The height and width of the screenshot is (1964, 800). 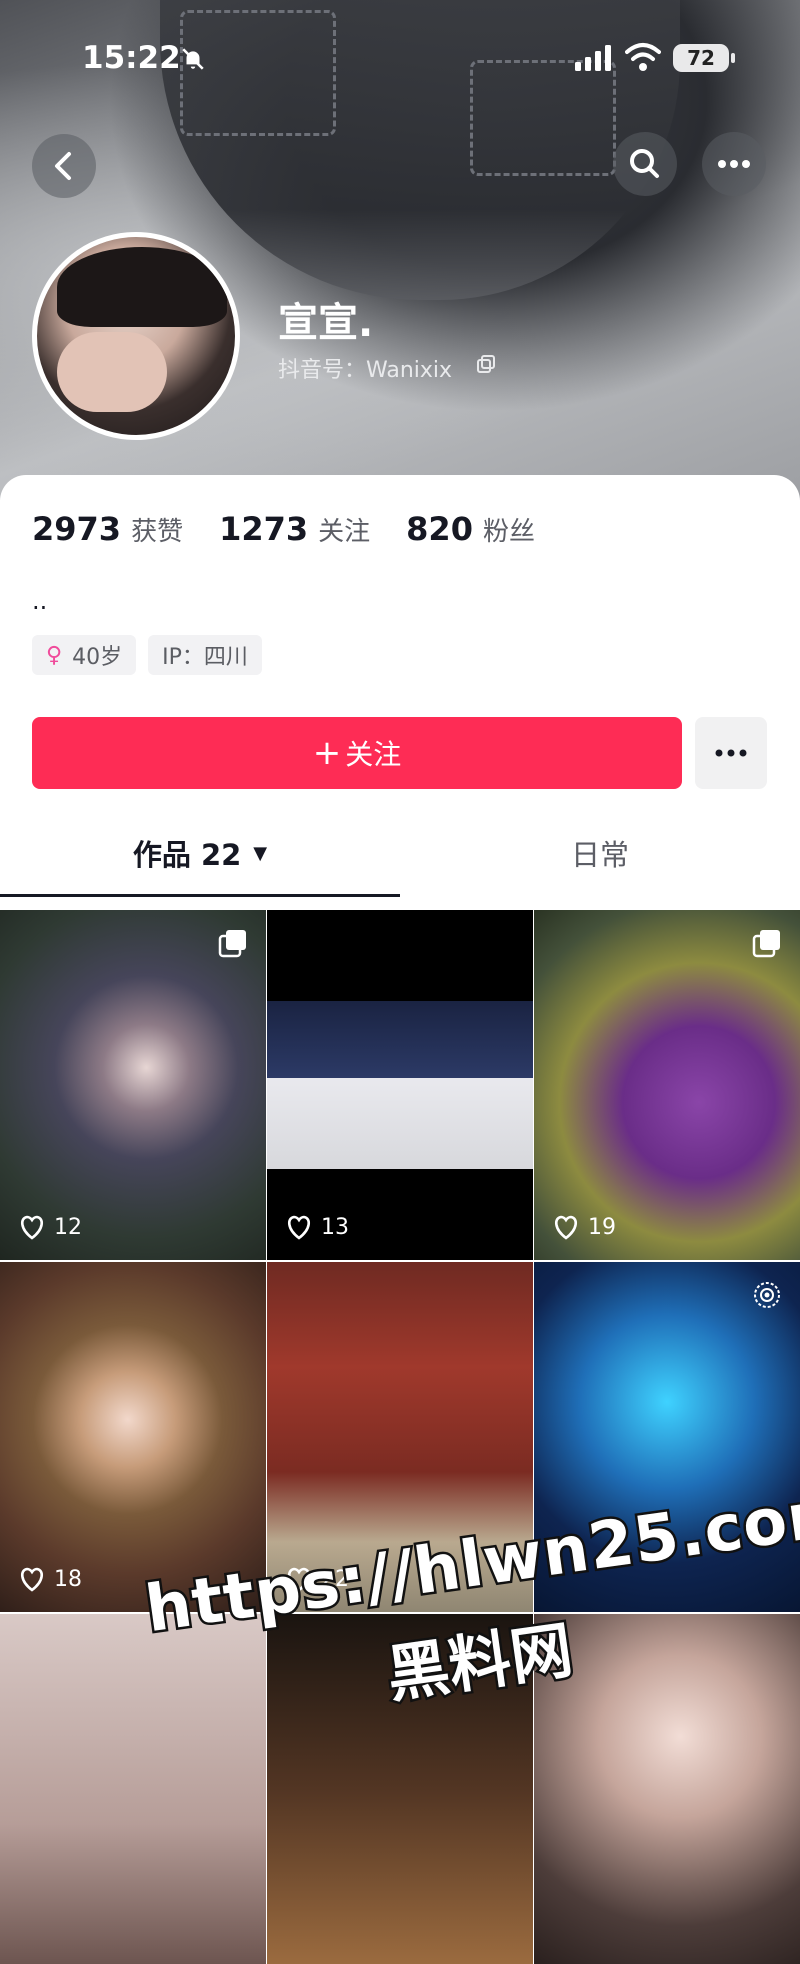 I want to click on profile-tags: ♀ 40岁 IP：四川, so click(x=153, y=655).